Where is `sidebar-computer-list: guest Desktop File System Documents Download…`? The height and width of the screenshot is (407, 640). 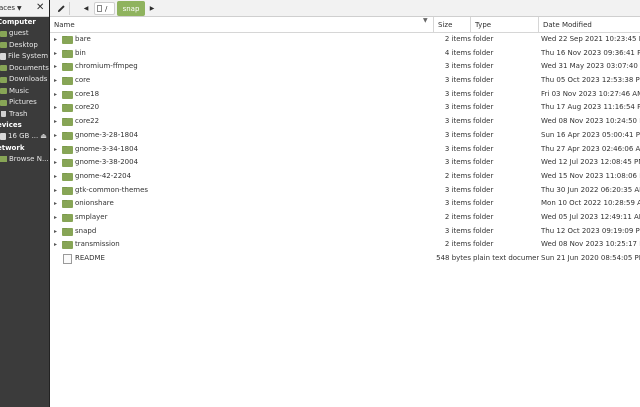
sidebar-computer-list: guest Desktop File System Documents Download… is located at coordinates (25, 74).